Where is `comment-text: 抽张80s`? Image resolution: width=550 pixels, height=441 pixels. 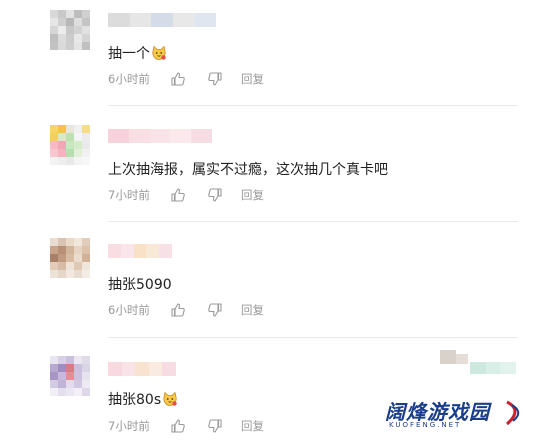
comment-text: 抽张80s is located at coordinates (143, 400).